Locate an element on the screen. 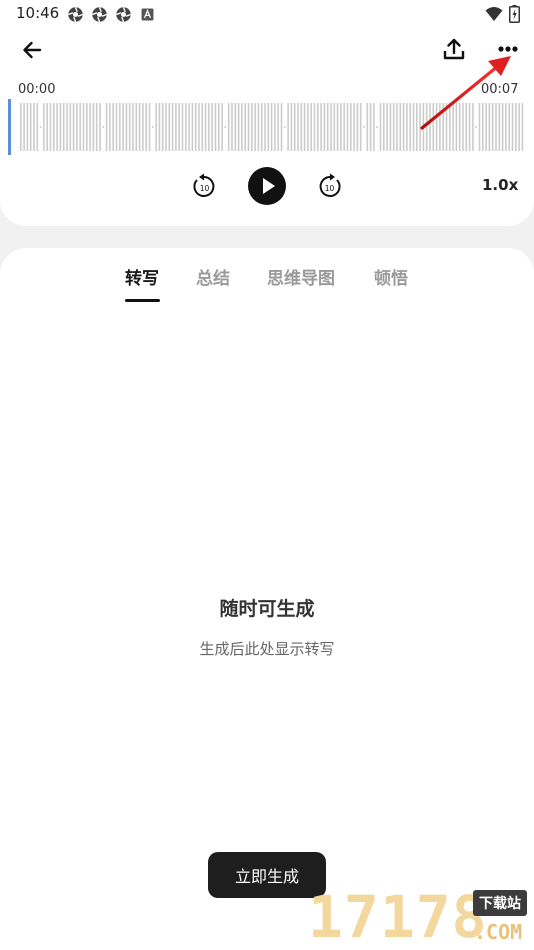 Image resolution: width=534 pixels, height=950 pixels. notification-icons is located at coordinates (111, 14).